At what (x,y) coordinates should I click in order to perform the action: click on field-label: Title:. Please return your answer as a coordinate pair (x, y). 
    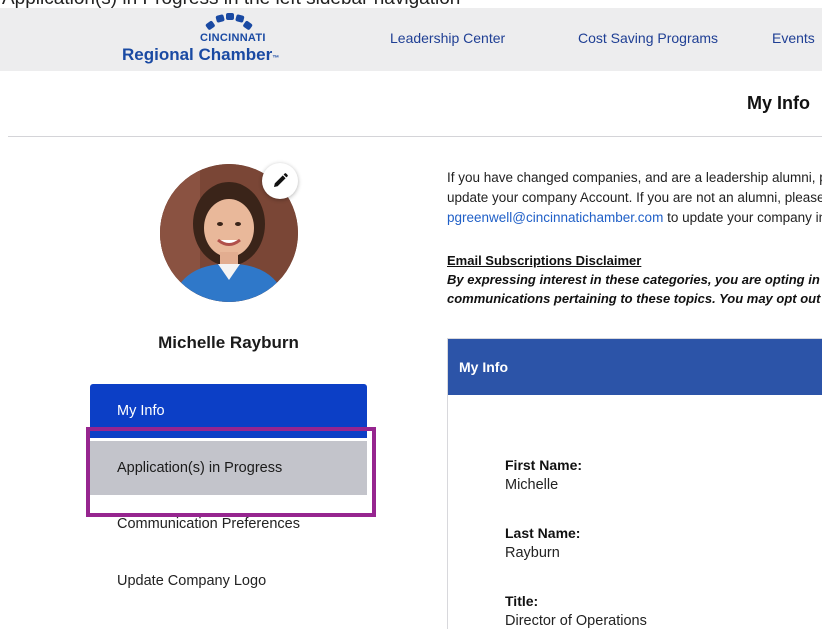
    Looking at the image, I should click on (522, 601).